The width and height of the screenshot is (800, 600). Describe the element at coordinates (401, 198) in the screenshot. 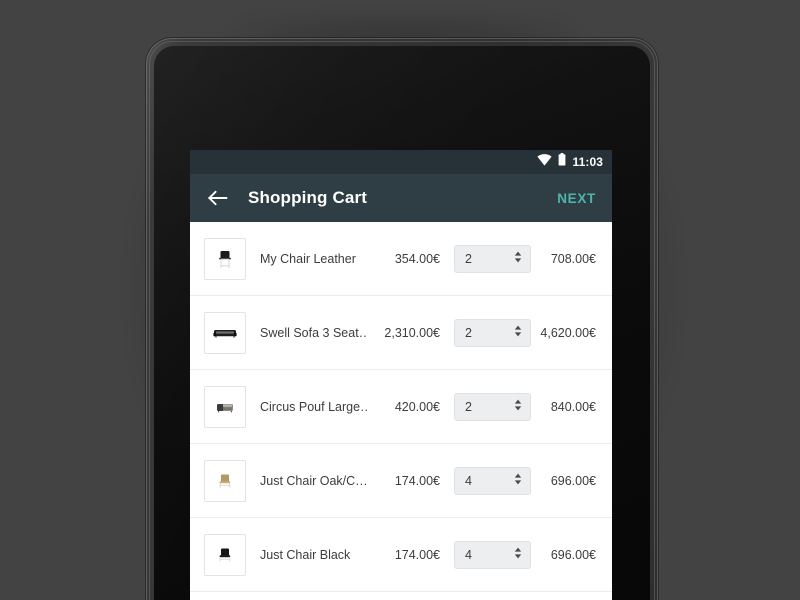

I see `app-bar: Shopping Cart NEXT` at that location.